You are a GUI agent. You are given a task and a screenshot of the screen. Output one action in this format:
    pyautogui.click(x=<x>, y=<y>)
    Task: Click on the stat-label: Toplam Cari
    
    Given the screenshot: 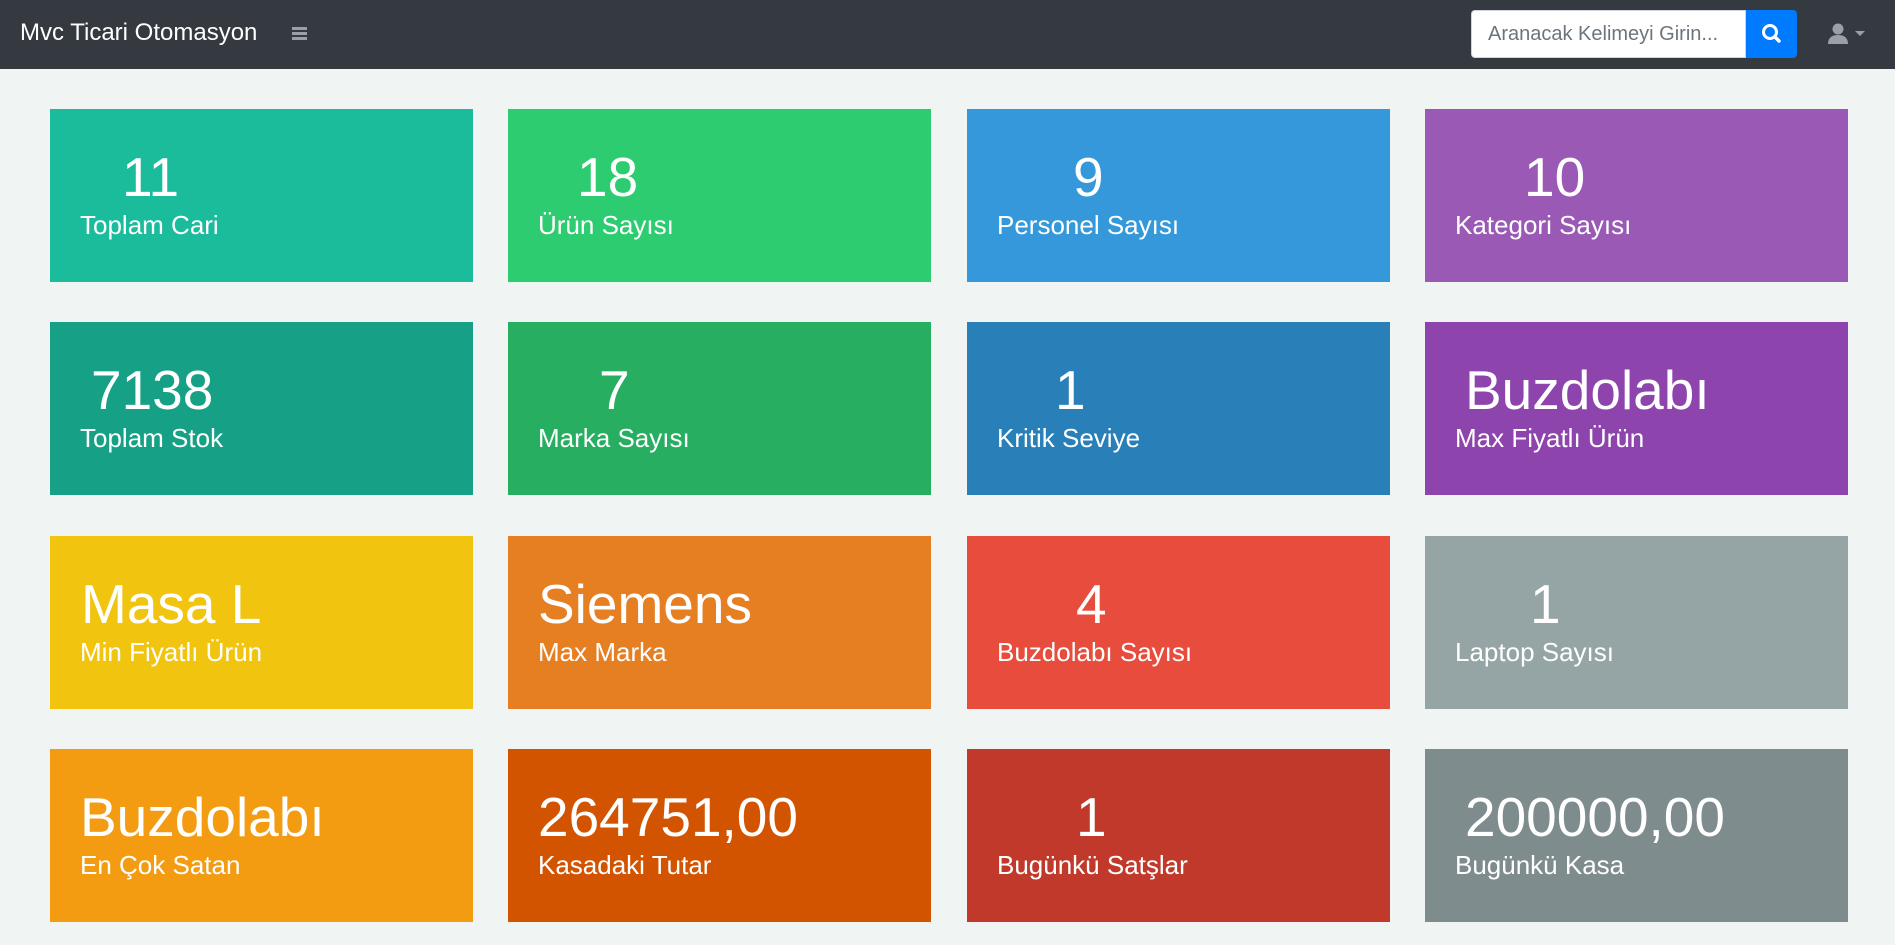 What is the action you would take?
    pyautogui.click(x=149, y=225)
    